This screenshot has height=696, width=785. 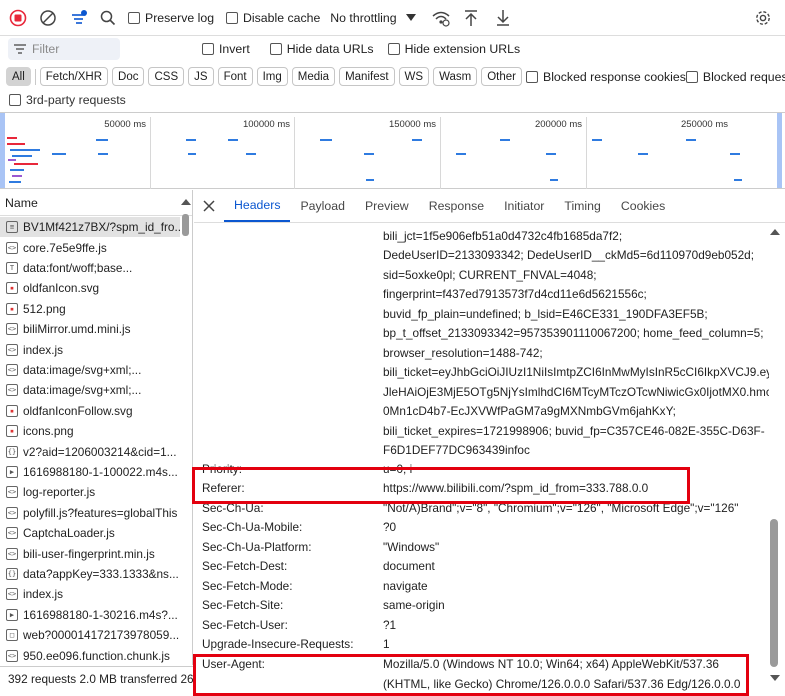 I want to click on name-column-header: Name, so click(x=96, y=203).